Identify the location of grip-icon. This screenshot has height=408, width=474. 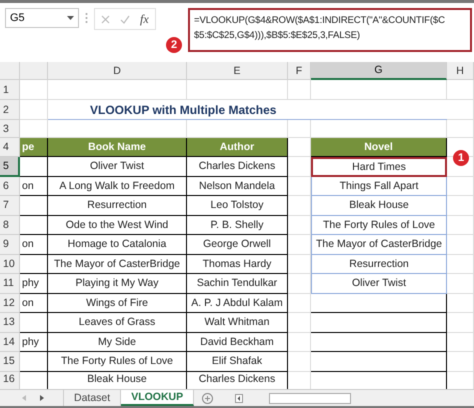
(86, 18).